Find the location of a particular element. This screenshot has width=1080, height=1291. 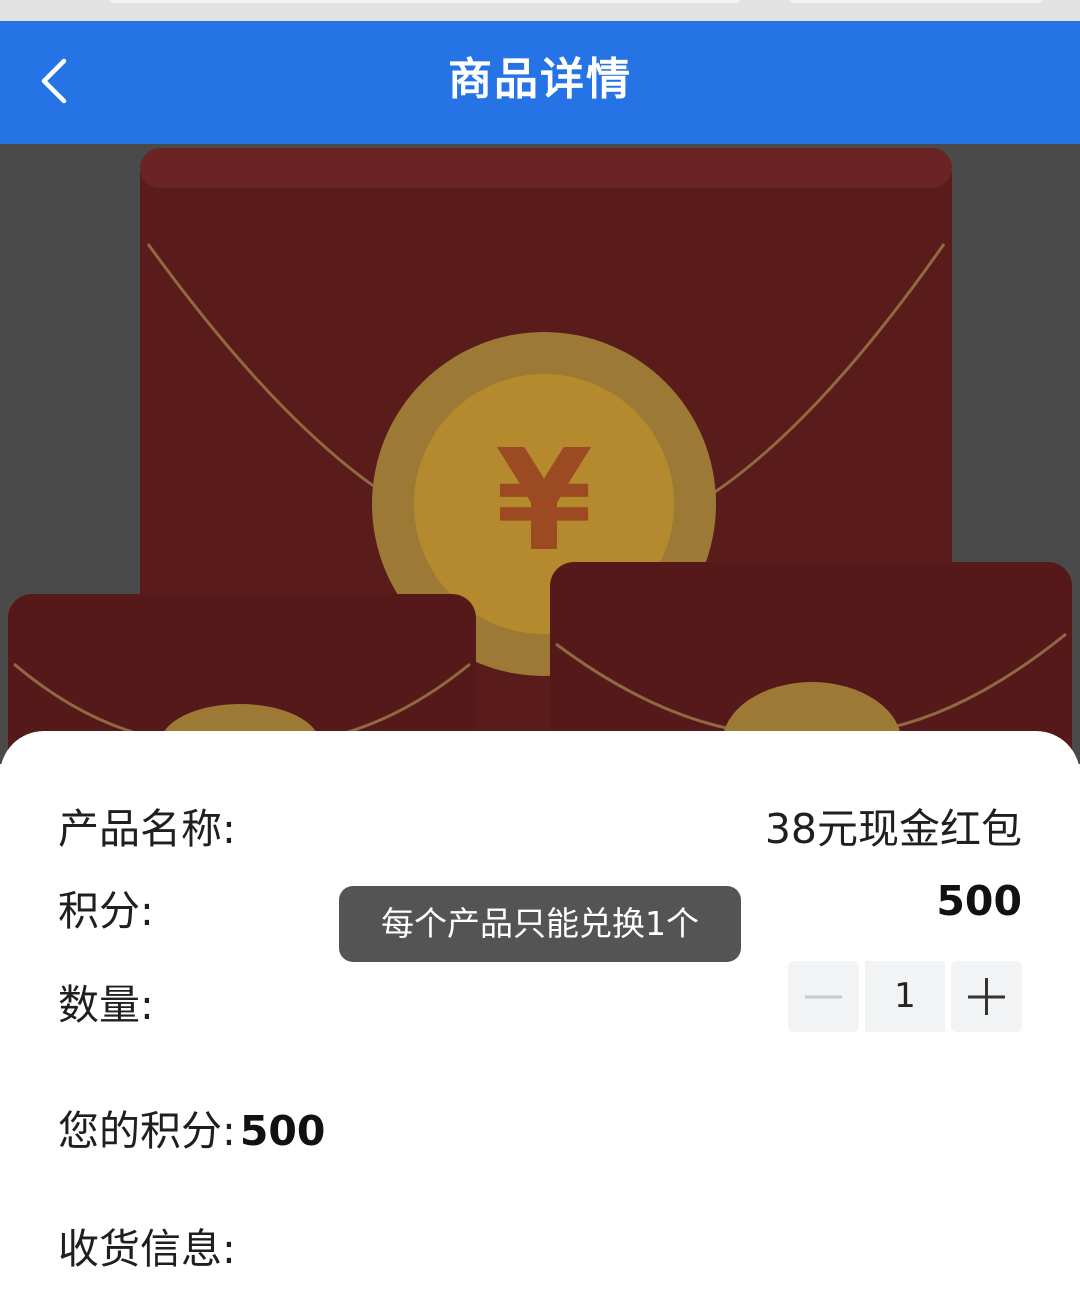

quantity-stepper: 1 is located at coordinates (905, 996).